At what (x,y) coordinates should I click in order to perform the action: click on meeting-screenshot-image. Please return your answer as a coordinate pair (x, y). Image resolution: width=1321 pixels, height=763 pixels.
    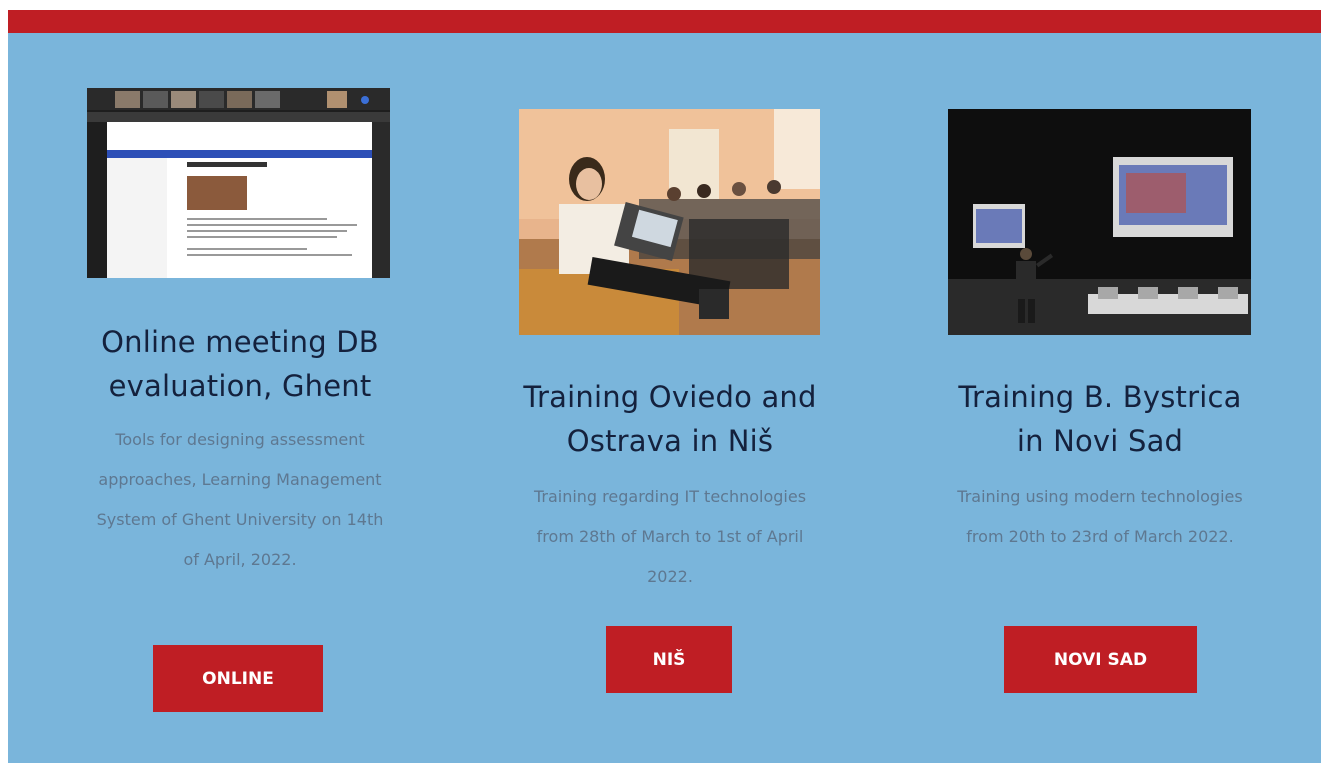
    Looking at the image, I should click on (238, 183).